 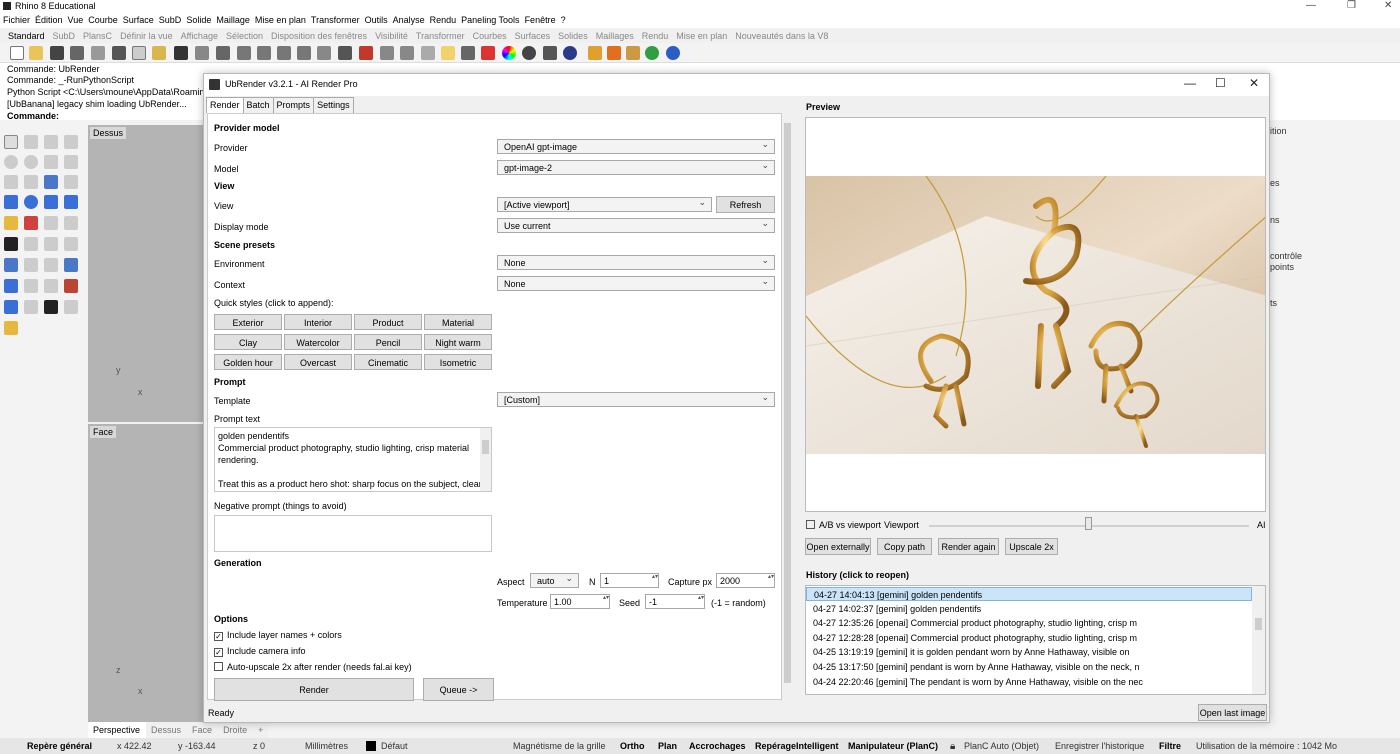 What do you see at coordinates (1232, 712) in the screenshot?
I see `open-last-image-button: Open last image` at bounding box center [1232, 712].